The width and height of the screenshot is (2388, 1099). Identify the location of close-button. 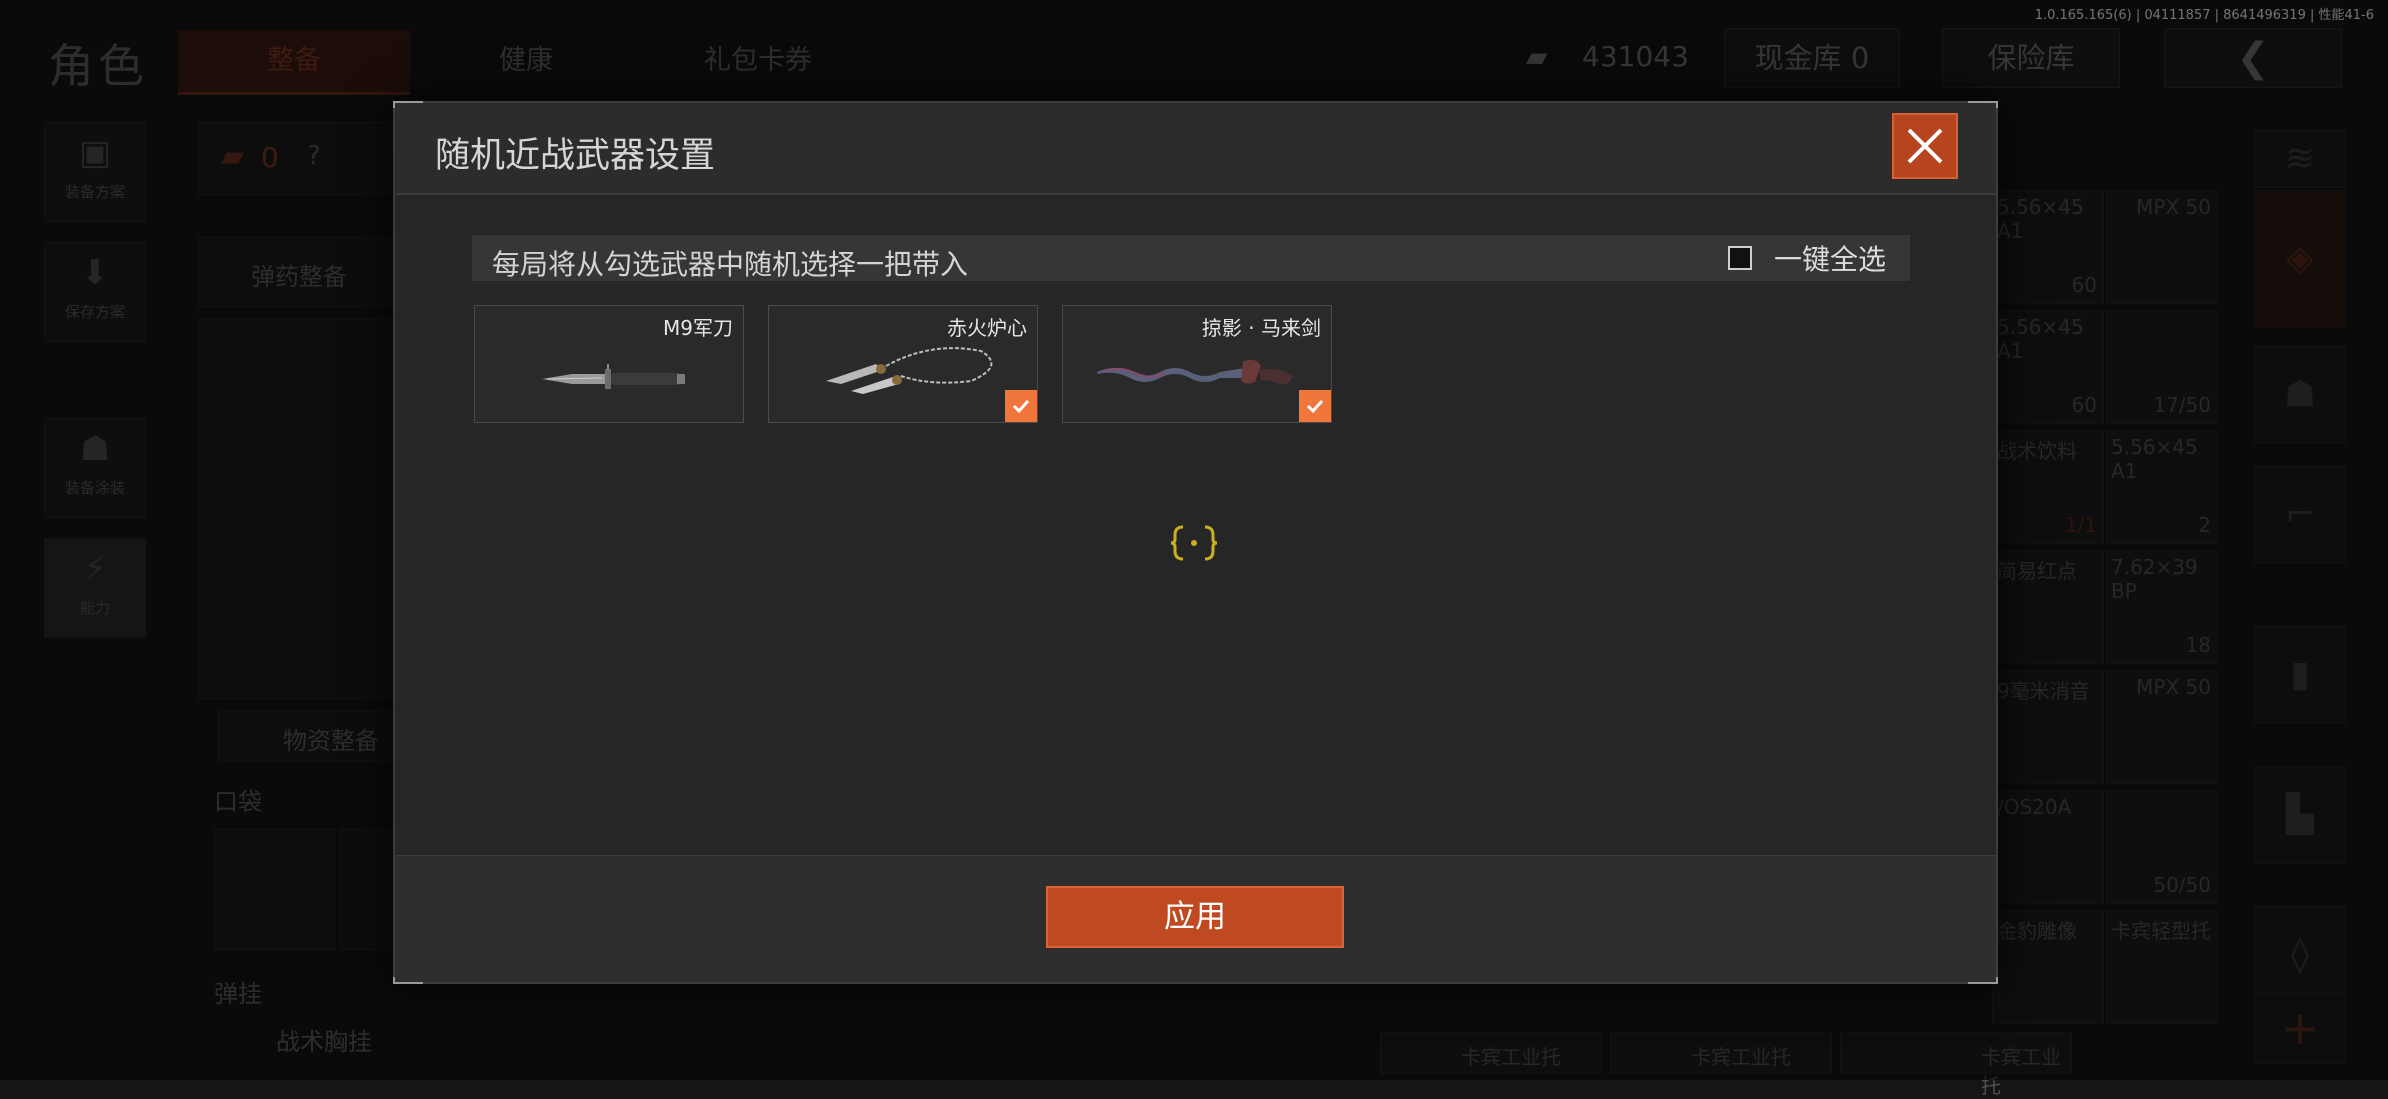
(1925, 146).